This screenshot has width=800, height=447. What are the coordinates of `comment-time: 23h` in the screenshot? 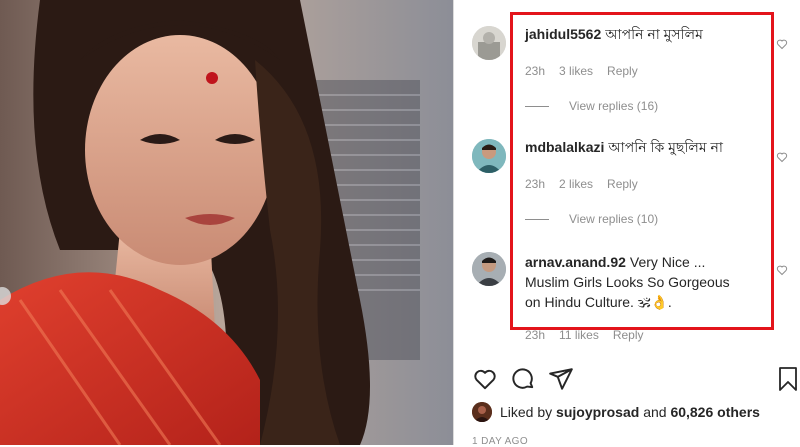 It's located at (535, 335).